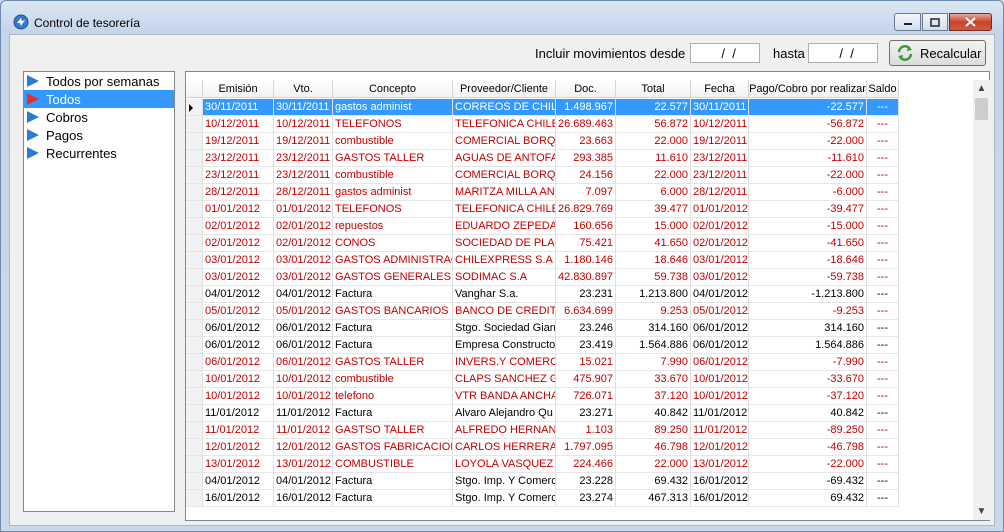  Describe the element at coordinates (808, 89) in the screenshot. I see `column-header: Pago/Cobro por realizar` at that location.